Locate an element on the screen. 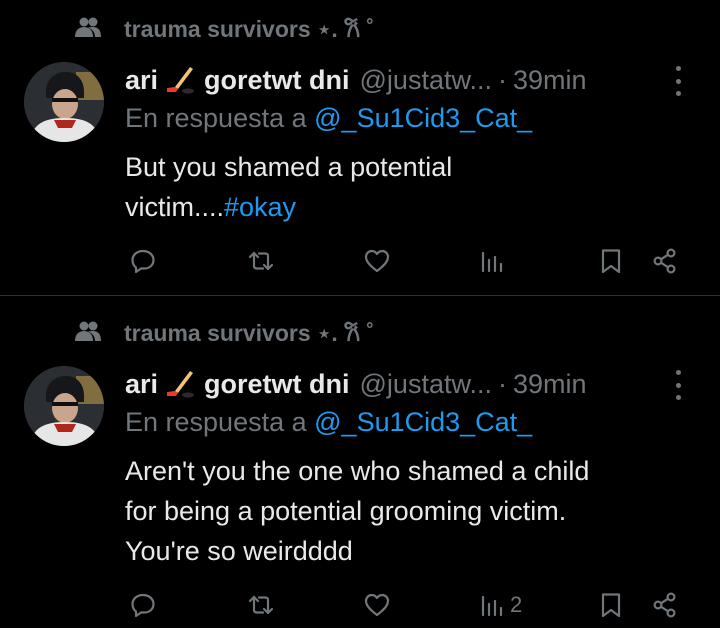 The width and height of the screenshot is (720, 628). share-icon is located at coordinates (664, 605).